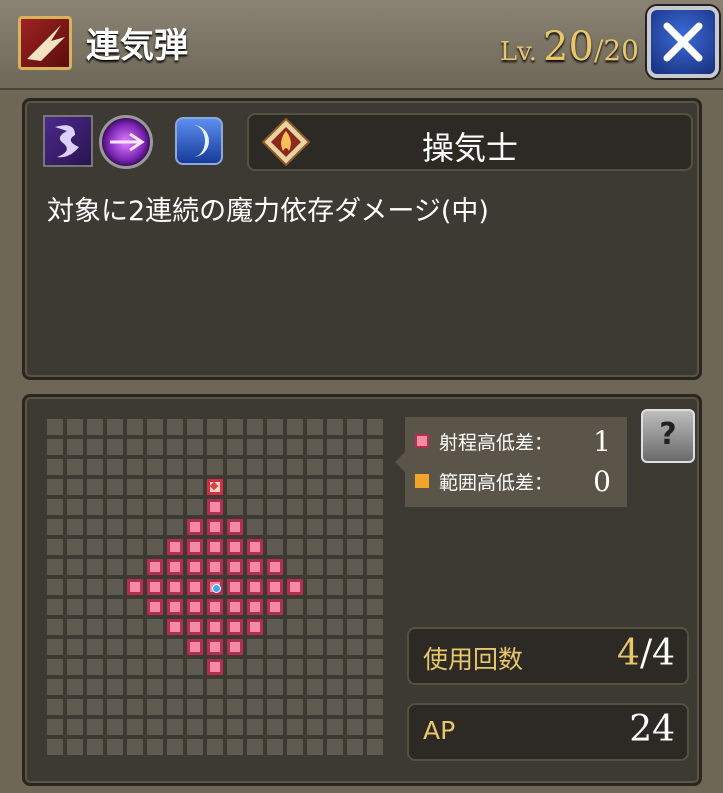 The width and height of the screenshot is (723, 793). Describe the element at coordinates (518, 52) in the screenshot. I see `level-label: Lv.` at that location.